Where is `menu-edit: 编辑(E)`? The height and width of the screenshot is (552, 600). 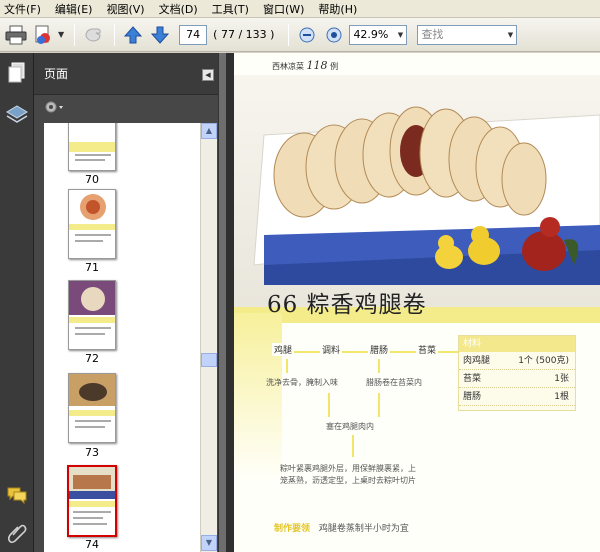
menu-edit: 编辑(E) is located at coordinates (74, 9).